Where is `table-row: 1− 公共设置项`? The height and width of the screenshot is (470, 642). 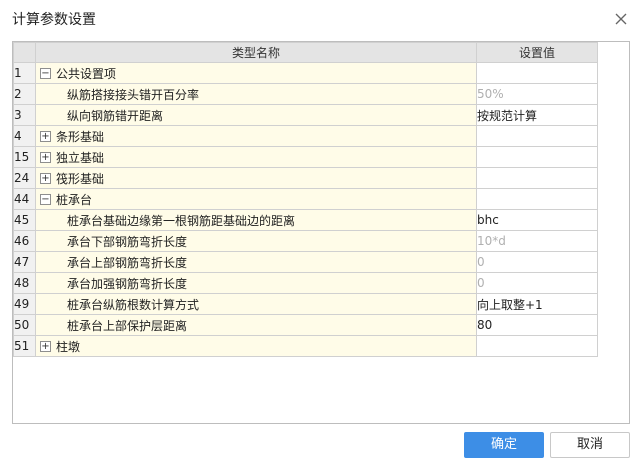
table-row: 1− 公共设置项 is located at coordinates (305, 73).